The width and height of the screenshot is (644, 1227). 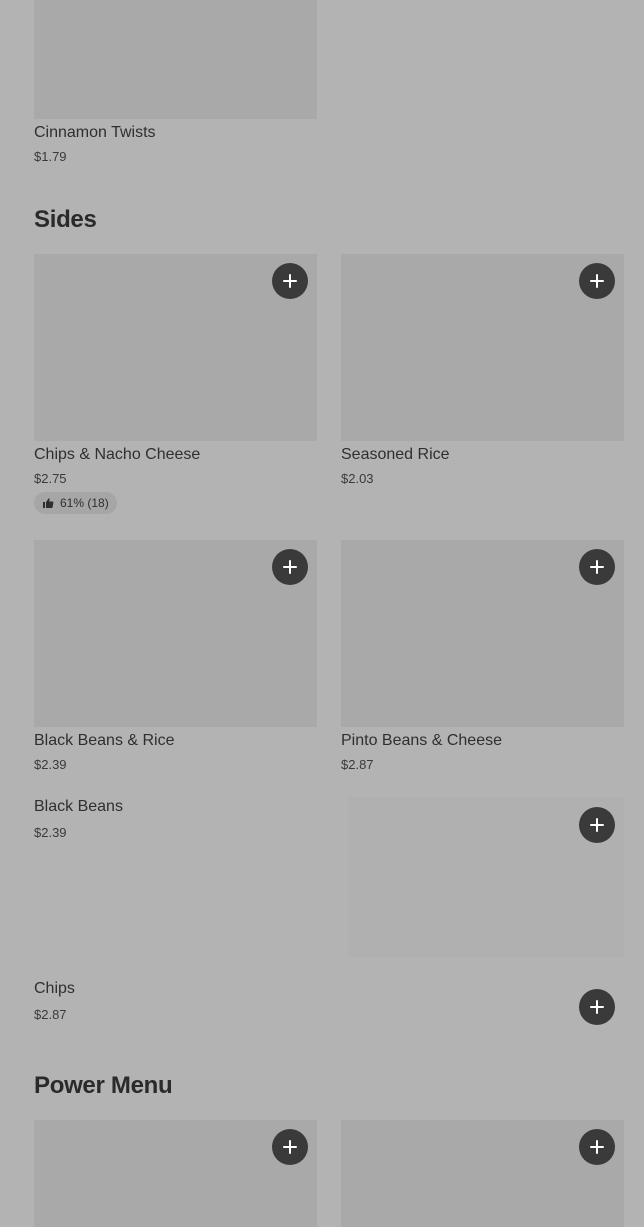 What do you see at coordinates (65, 219) in the screenshot?
I see `section-title-sides: Sides` at bounding box center [65, 219].